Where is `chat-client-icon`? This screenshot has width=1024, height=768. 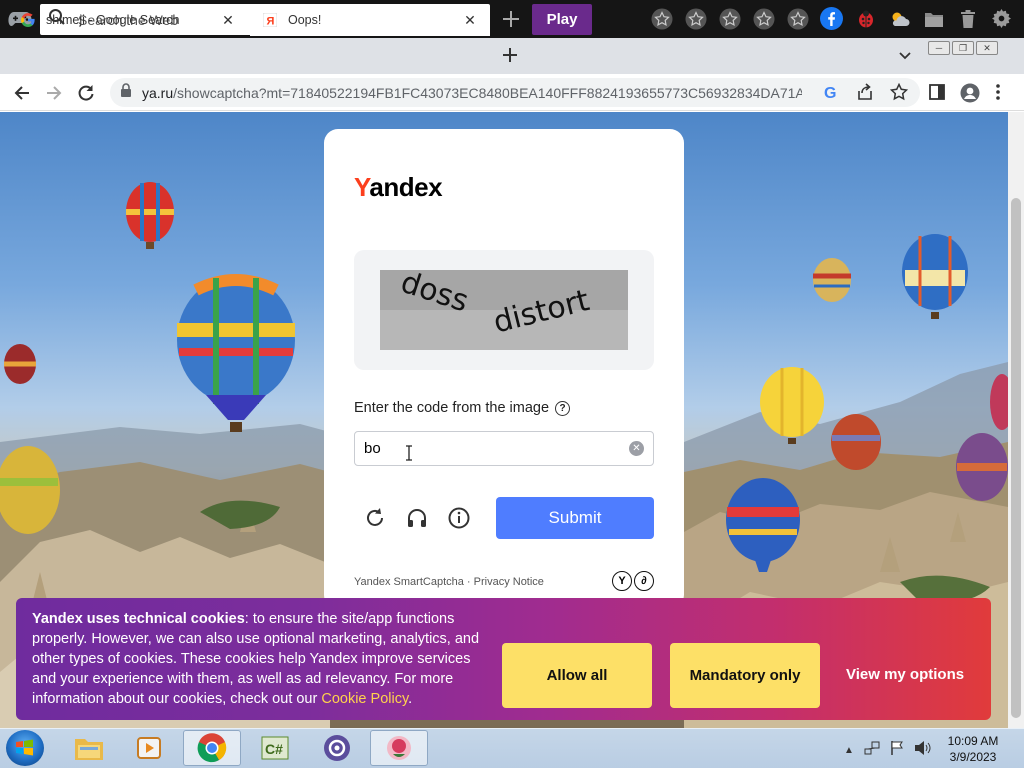 chat-client-icon is located at coordinates (337, 748).